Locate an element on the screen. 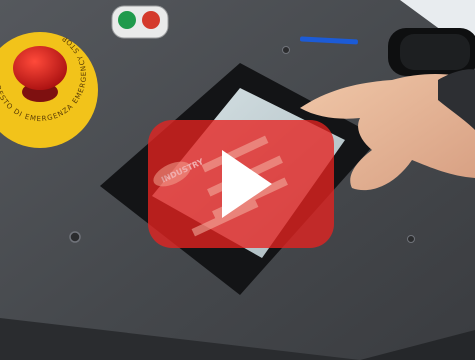  camera-lens is located at coordinates (431, 52).